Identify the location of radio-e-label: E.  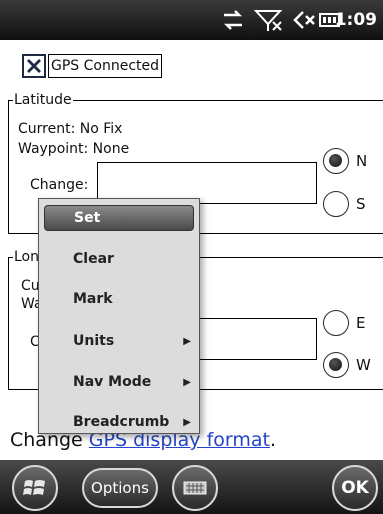
(361, 323).